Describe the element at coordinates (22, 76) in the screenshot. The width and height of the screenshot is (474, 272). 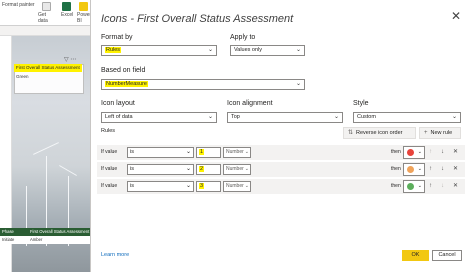
I see `visual-cell: Green` at that location.